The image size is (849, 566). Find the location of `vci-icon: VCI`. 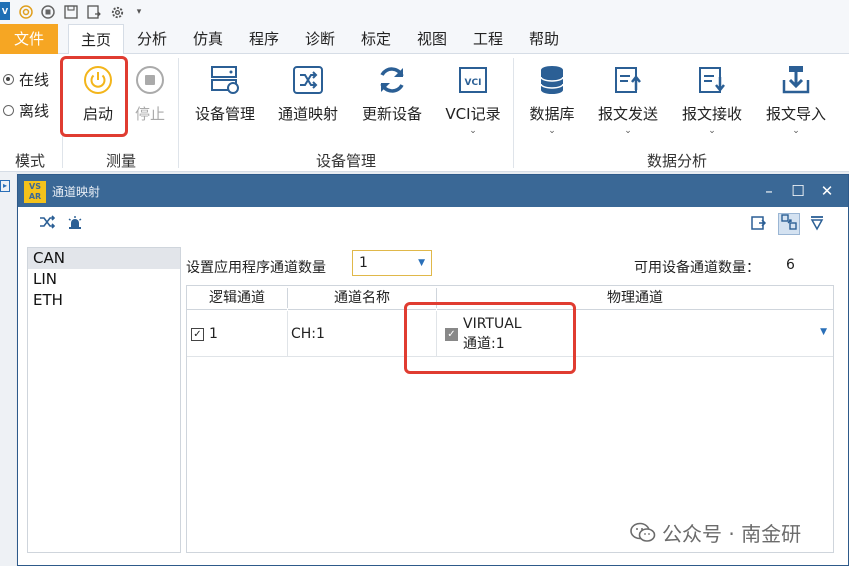

vci-icon: VCI is located at coordinates (473, 80).